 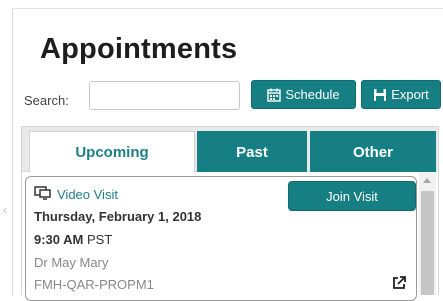 I want to click on schedule-button: Schedule, so click(x=303, y=94).